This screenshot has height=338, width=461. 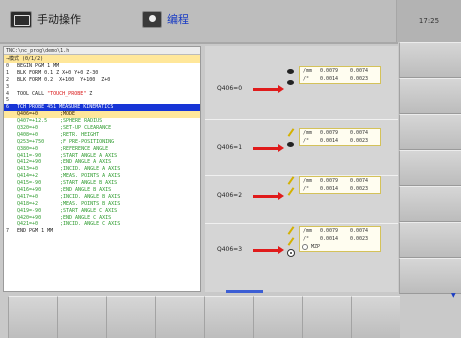 What do you see at coordinates (230, 249) in the screenshot?
I see `mode-value-label: Q406=3` at bounding box center [230, 249].